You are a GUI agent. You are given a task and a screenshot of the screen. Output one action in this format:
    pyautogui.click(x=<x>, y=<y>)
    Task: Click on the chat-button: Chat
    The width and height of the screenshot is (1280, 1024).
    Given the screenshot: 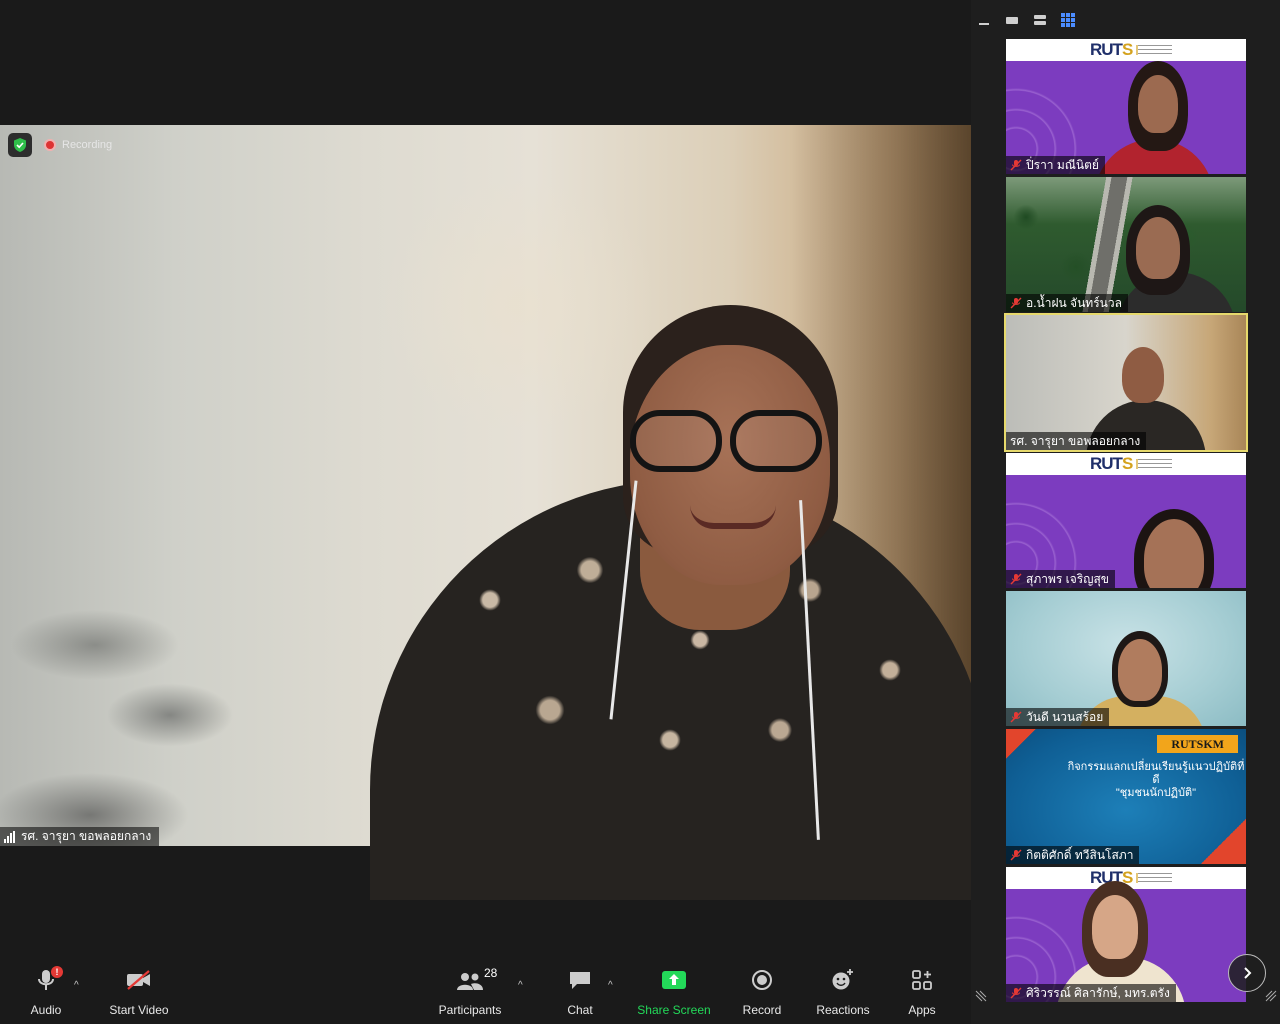 What is the action you would take?
    pyautogui.click(x=580, y=992)
    